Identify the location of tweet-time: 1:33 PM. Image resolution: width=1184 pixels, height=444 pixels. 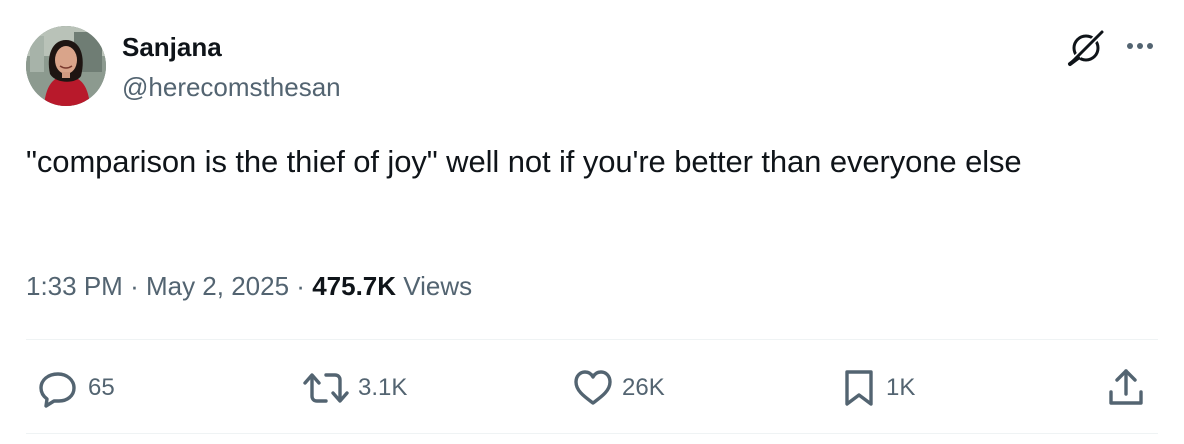
(74, 286).